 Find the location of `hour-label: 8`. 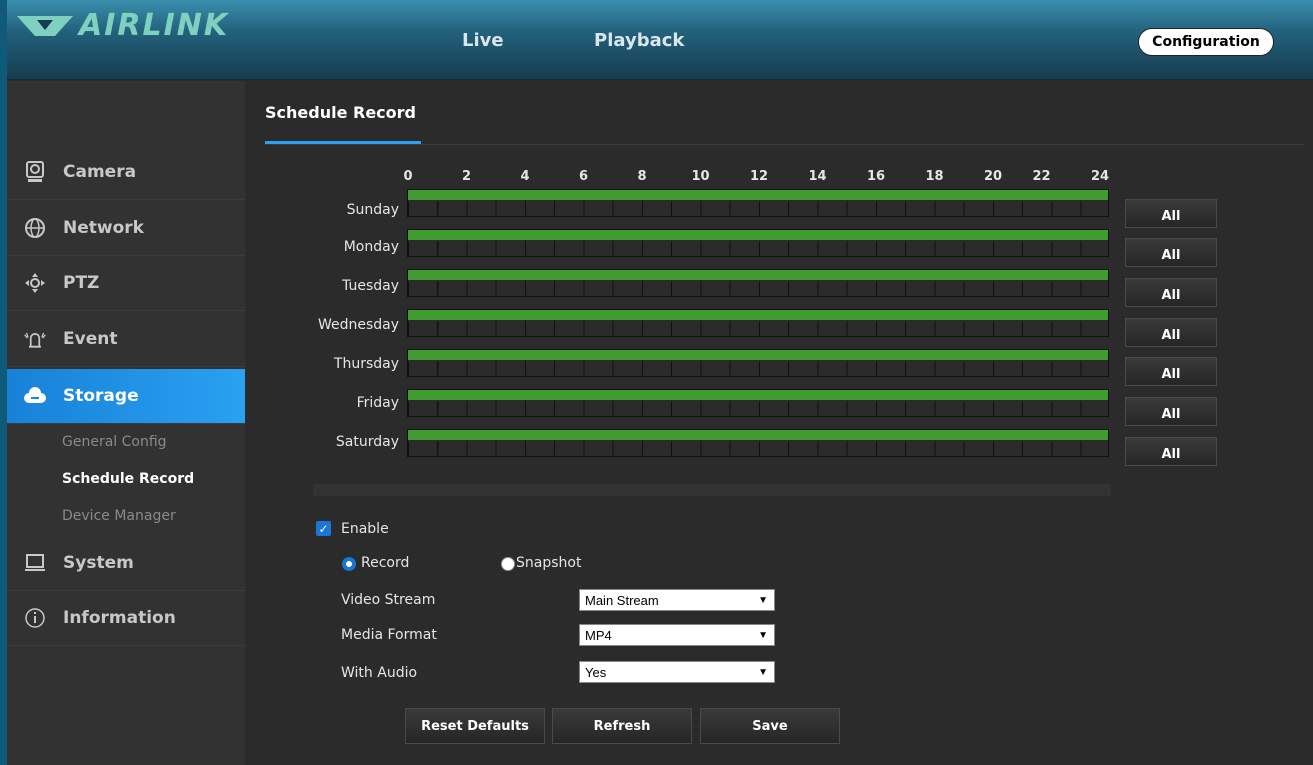

hour-label: 8 is located at coordinates (642, 176).